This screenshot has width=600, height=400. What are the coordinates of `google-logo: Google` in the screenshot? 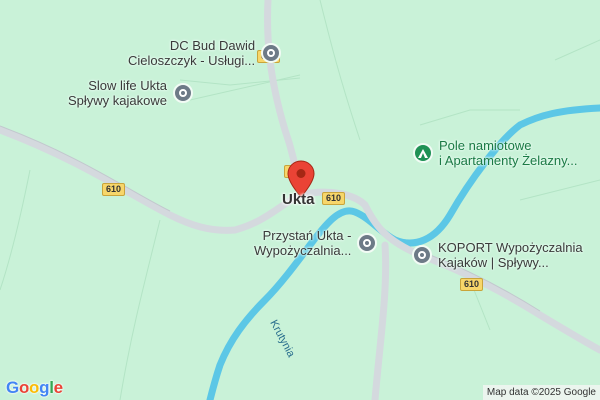 It's located at (34, 388).